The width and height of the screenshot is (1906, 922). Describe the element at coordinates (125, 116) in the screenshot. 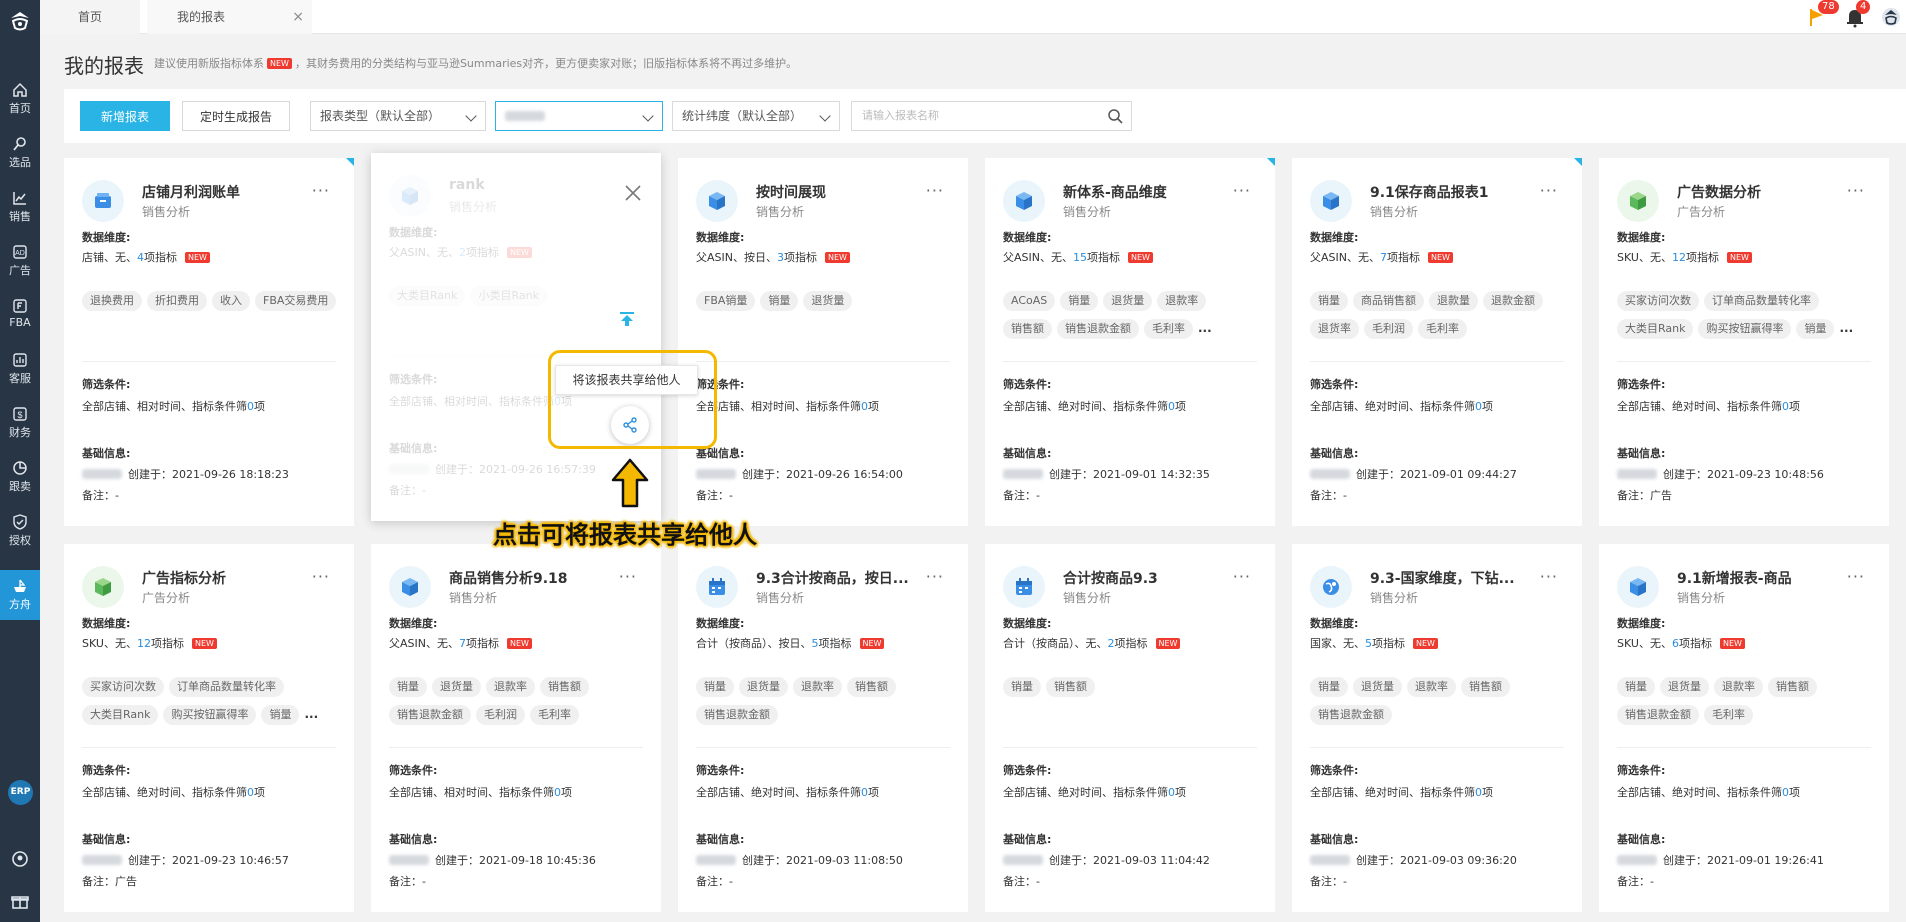

I see `add-report-button: 新增报表` at that location.